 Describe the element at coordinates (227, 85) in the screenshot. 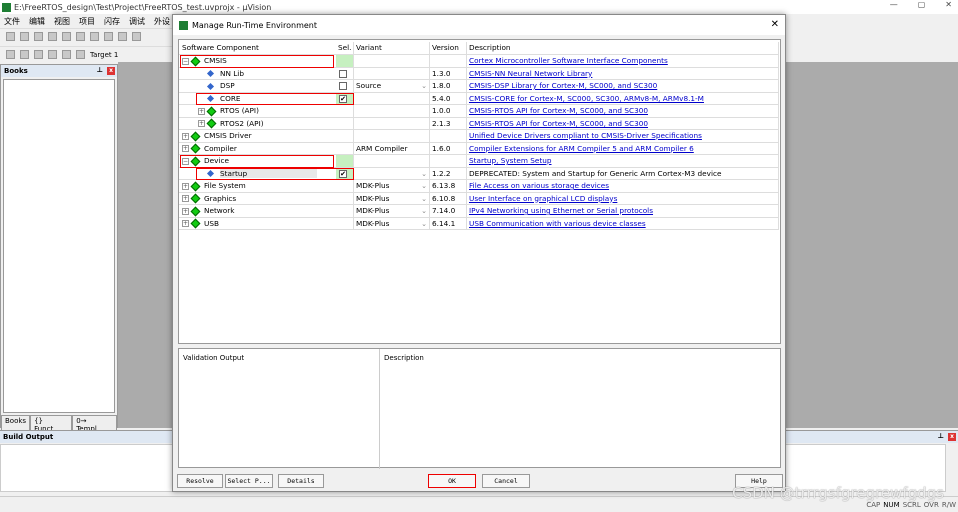

I see `component-name: DSP` at that location.